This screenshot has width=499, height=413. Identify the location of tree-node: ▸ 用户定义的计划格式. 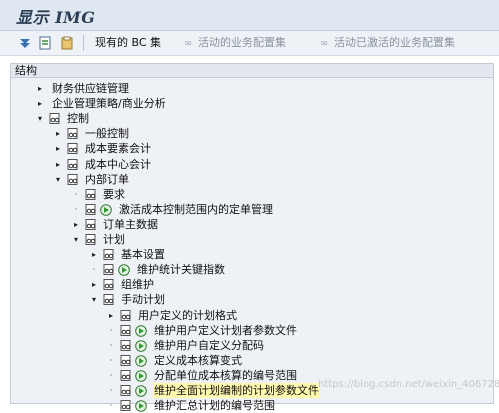
(252, 315).